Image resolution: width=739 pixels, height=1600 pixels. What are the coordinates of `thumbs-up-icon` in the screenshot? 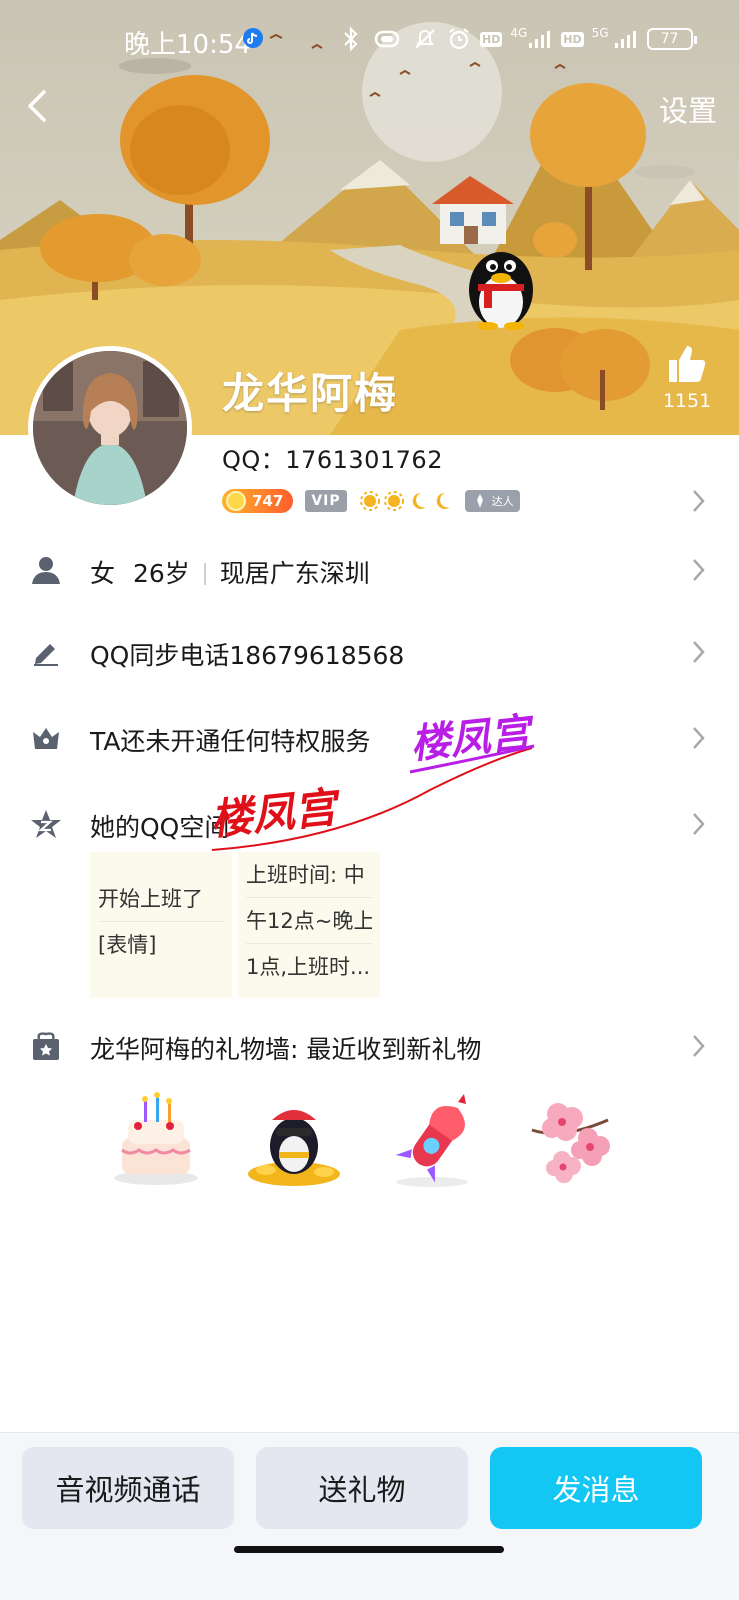 It's located at (687, 364).